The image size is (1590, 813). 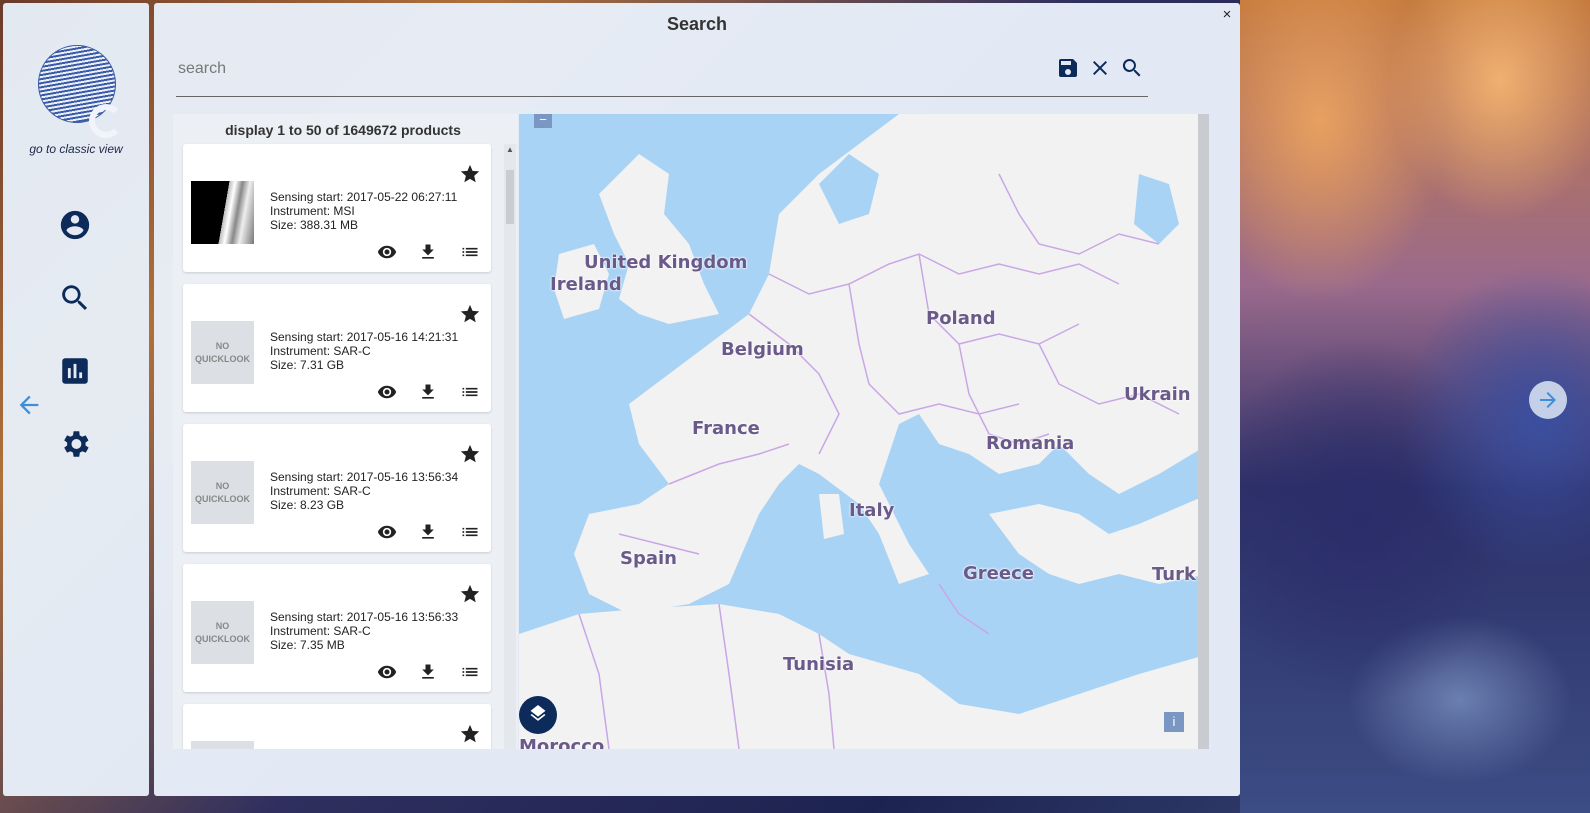 I want to click on quicklook-image, so click(x=222, y=212).